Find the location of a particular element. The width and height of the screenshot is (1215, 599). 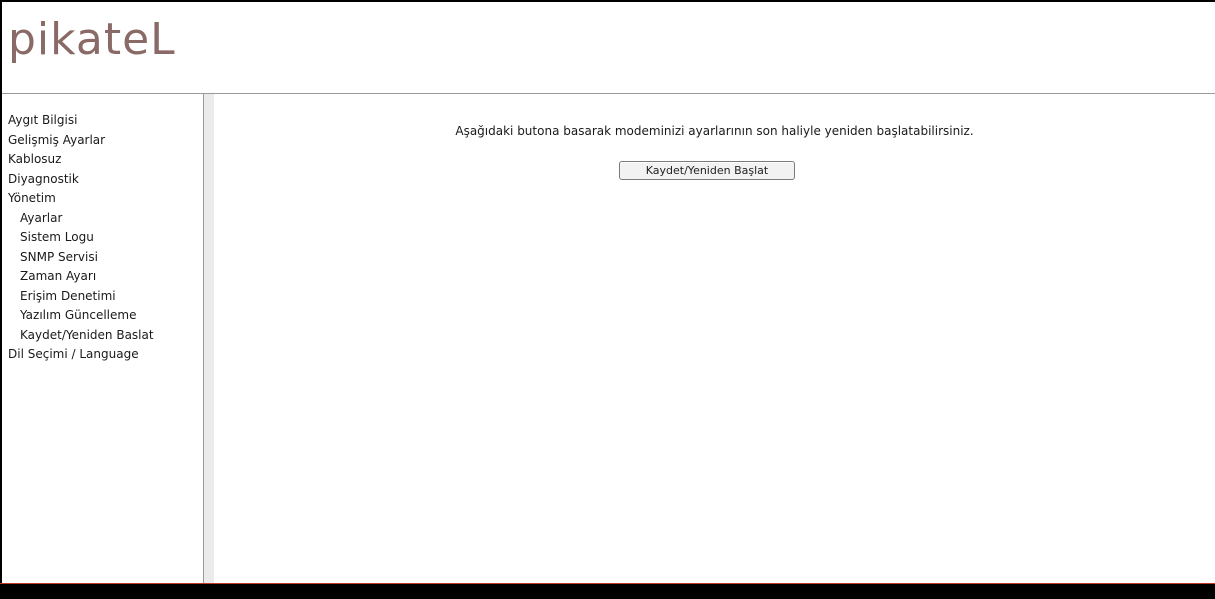

sidebar-shade is located at coordinates (209, 338).